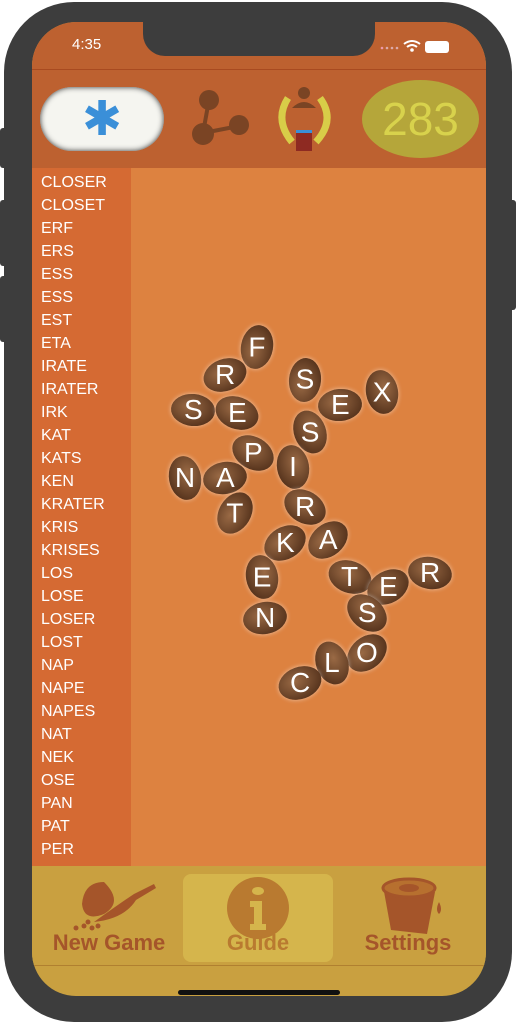  What do you see at coordinates (222, 121) in the screenshot?
I see `share-icon` at bounding box center [222, 121].